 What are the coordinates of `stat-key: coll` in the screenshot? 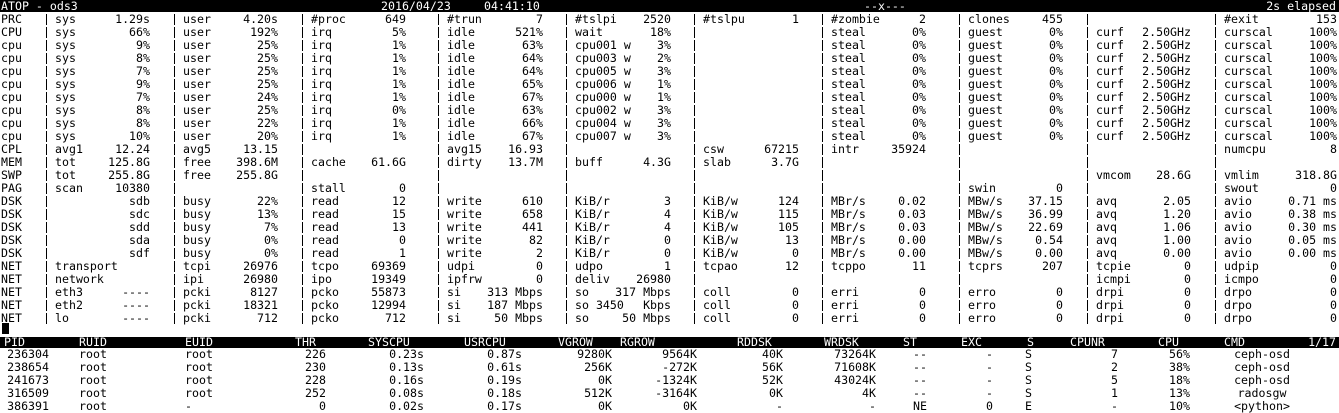 It's located at (717, 318).